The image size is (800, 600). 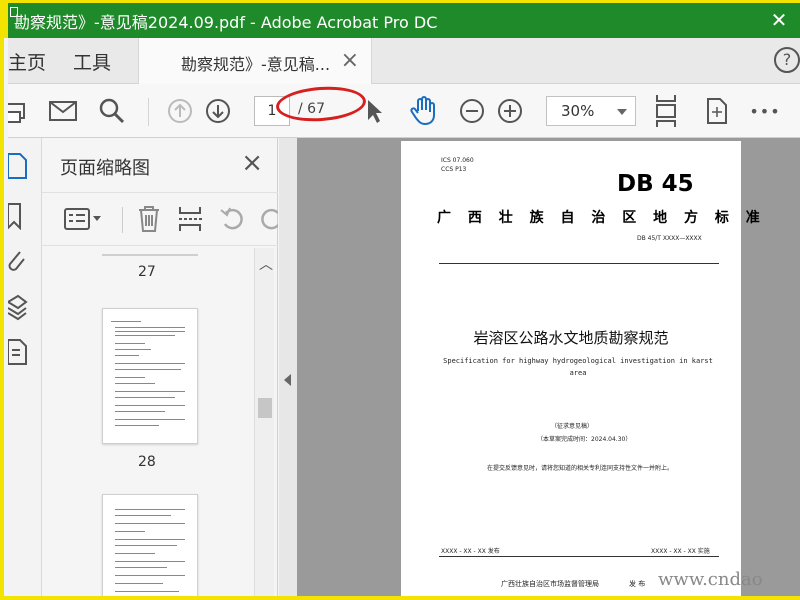 I want to click on tab-home: 主页, so click(x=27, y=61).